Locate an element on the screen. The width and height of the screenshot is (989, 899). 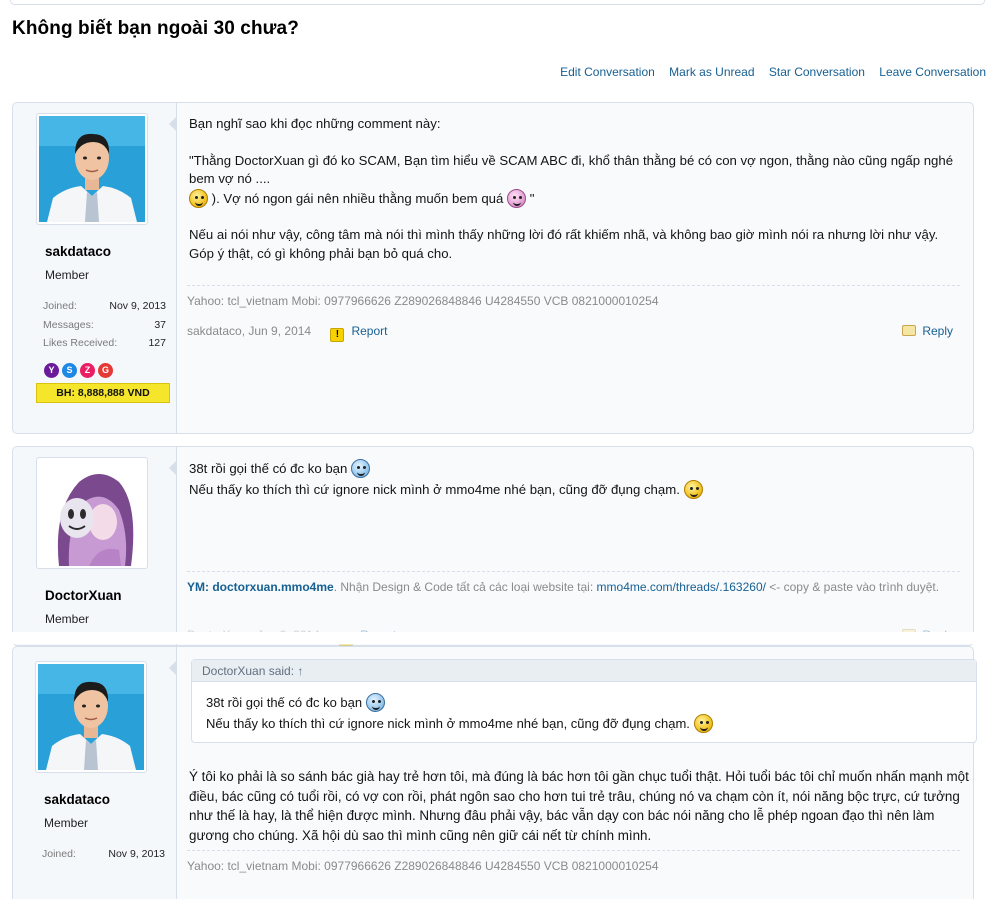
messages-label: Messages: is located at coordinates (68, 324).